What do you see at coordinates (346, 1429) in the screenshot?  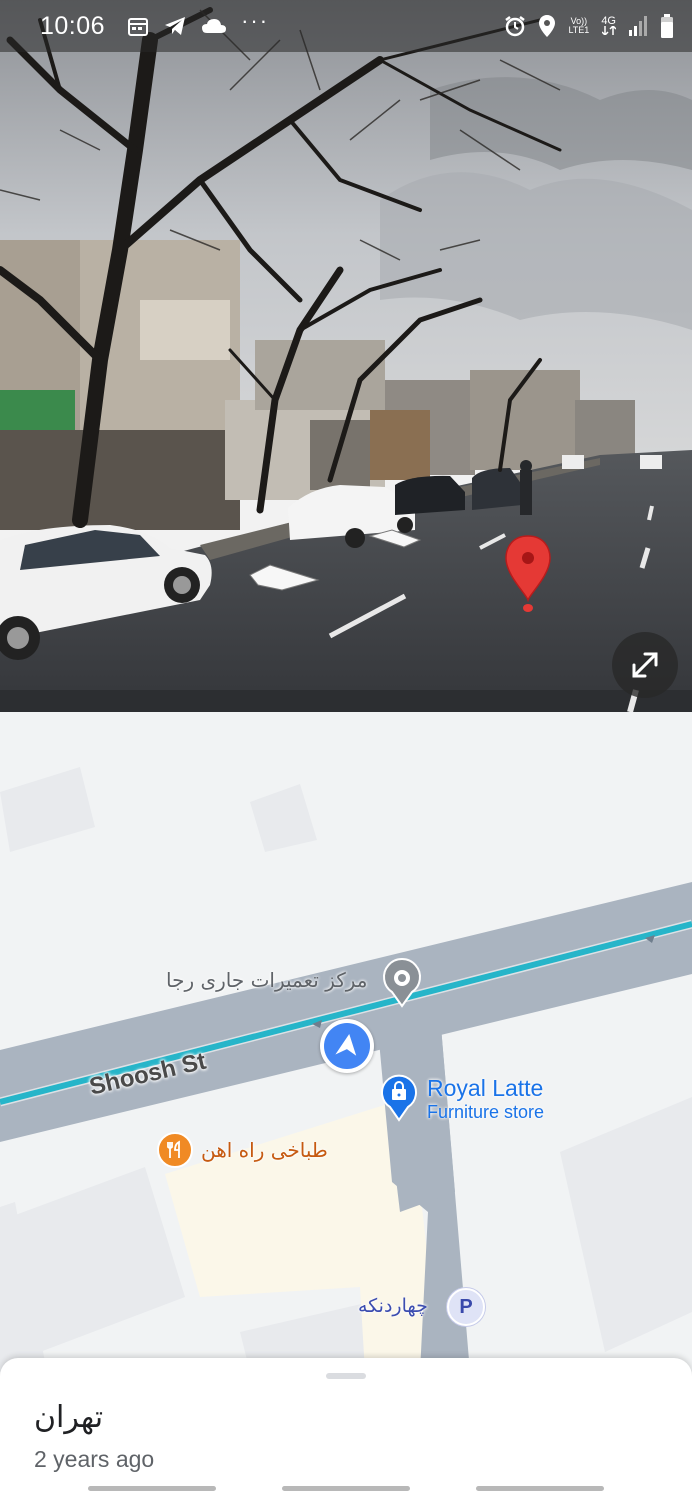 I see `place-bottom-sheet: تهران 2 years ago` at bounding box center [346, 1429].